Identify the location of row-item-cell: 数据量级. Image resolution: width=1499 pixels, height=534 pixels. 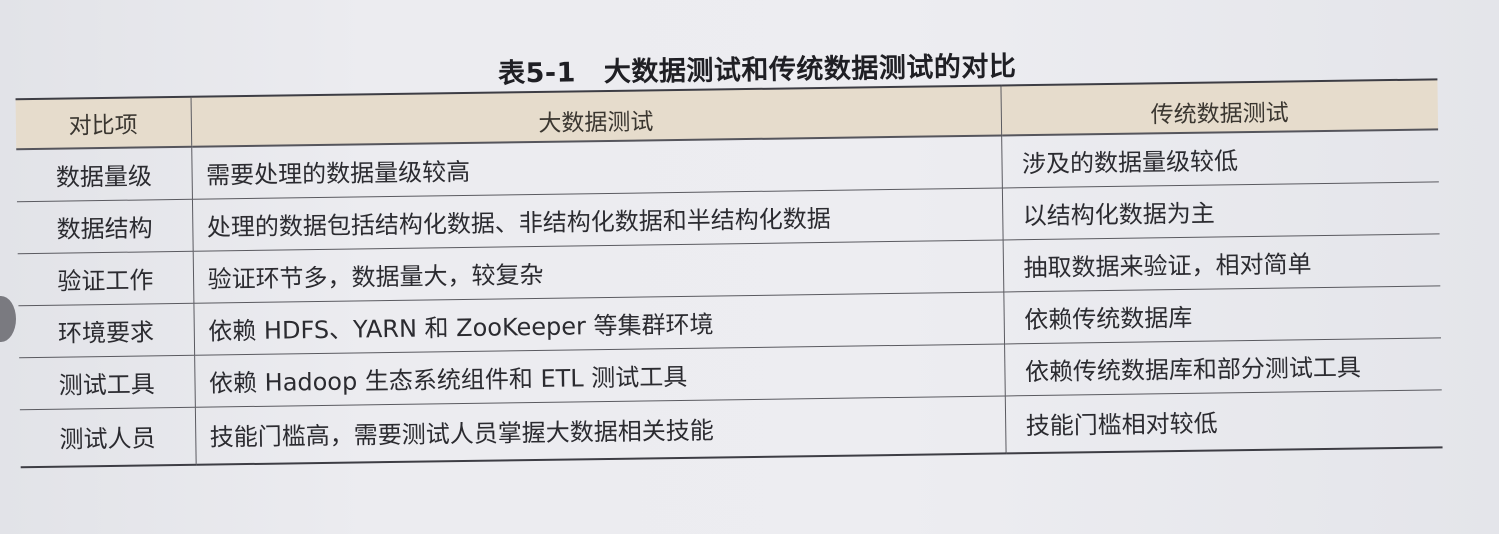
(104, 174).